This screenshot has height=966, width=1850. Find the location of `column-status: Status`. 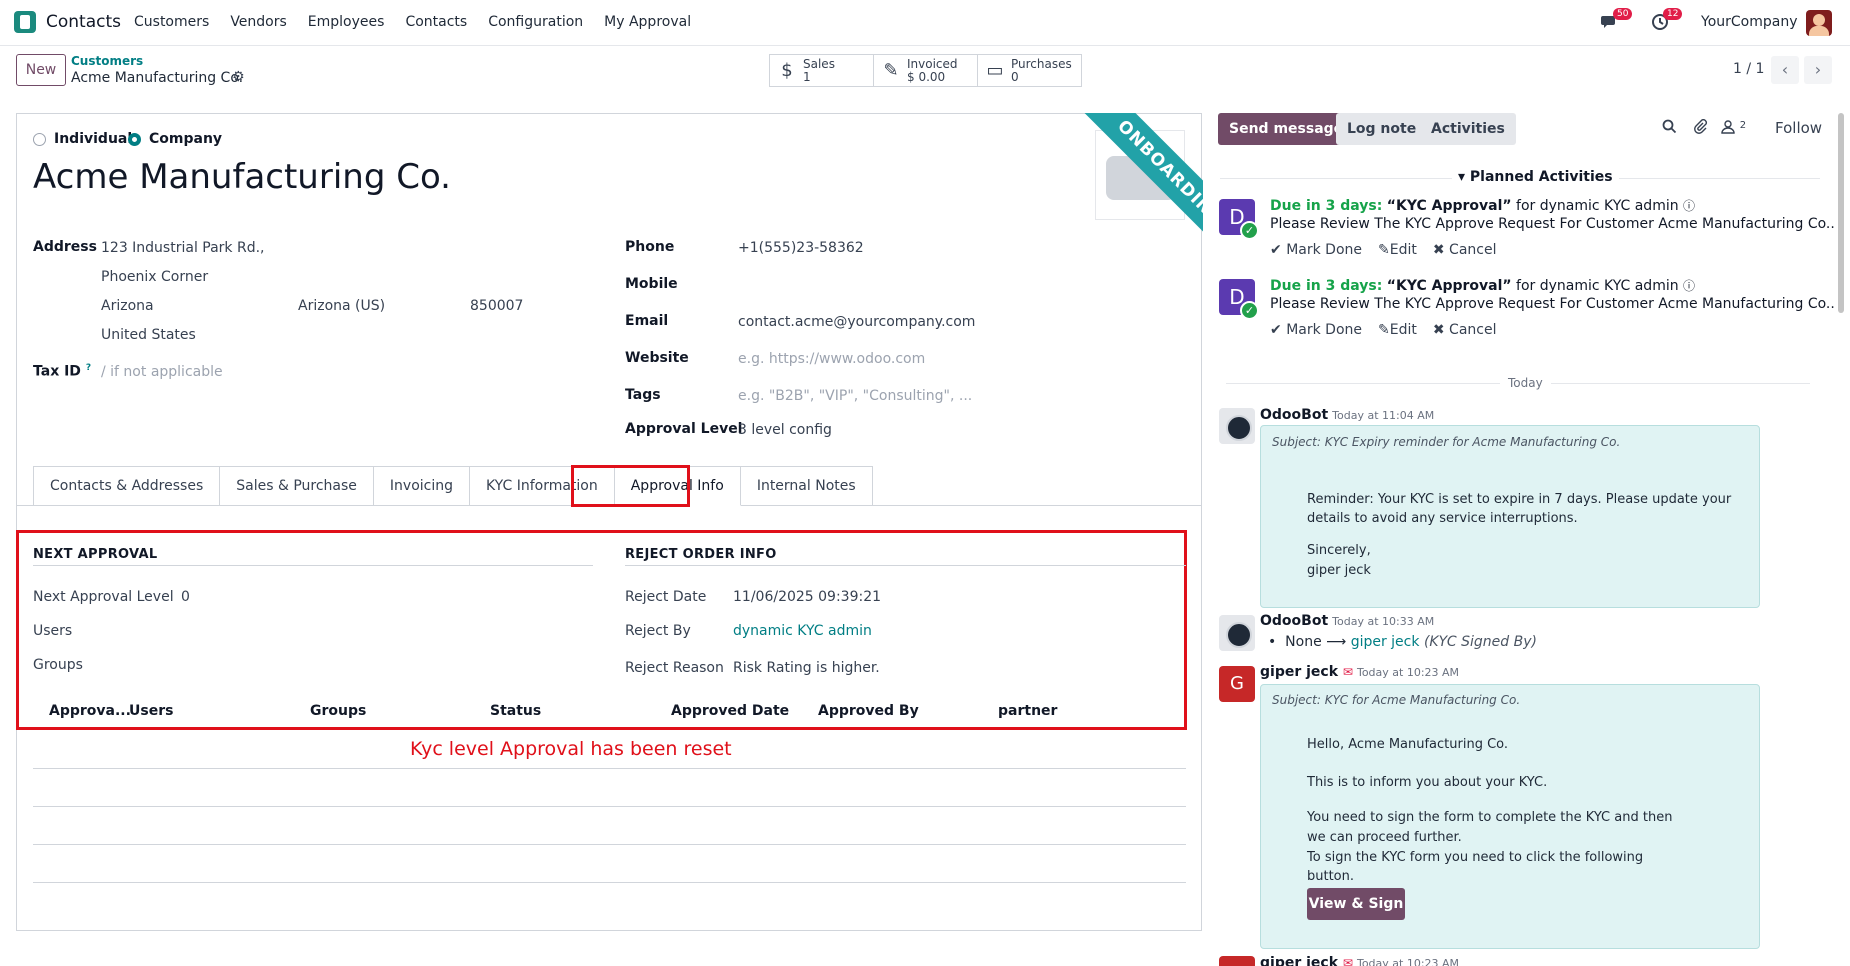

column-status: Status is located at coordinates (515, 711).